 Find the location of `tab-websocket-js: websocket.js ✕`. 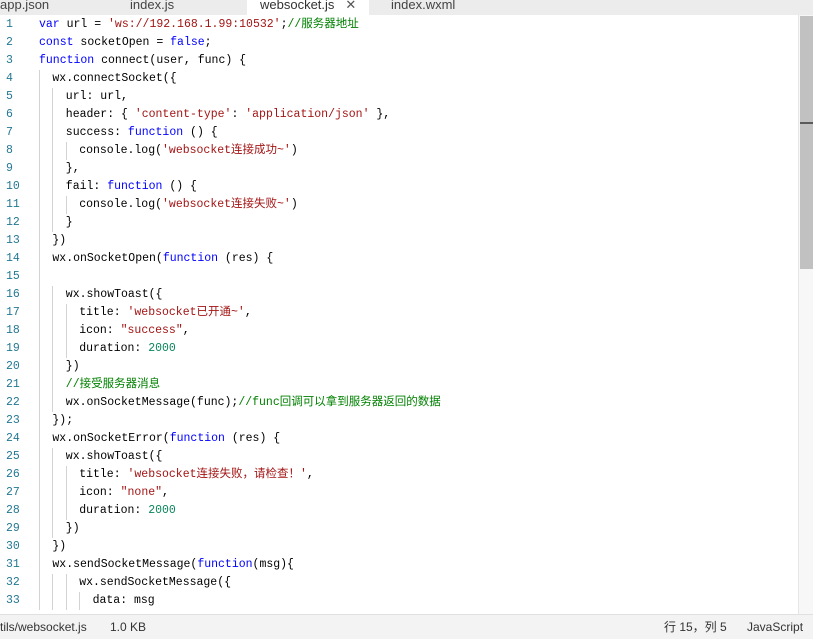

tab-websocket-js: websocket.js ✕ is located at coordinates (308, 7).